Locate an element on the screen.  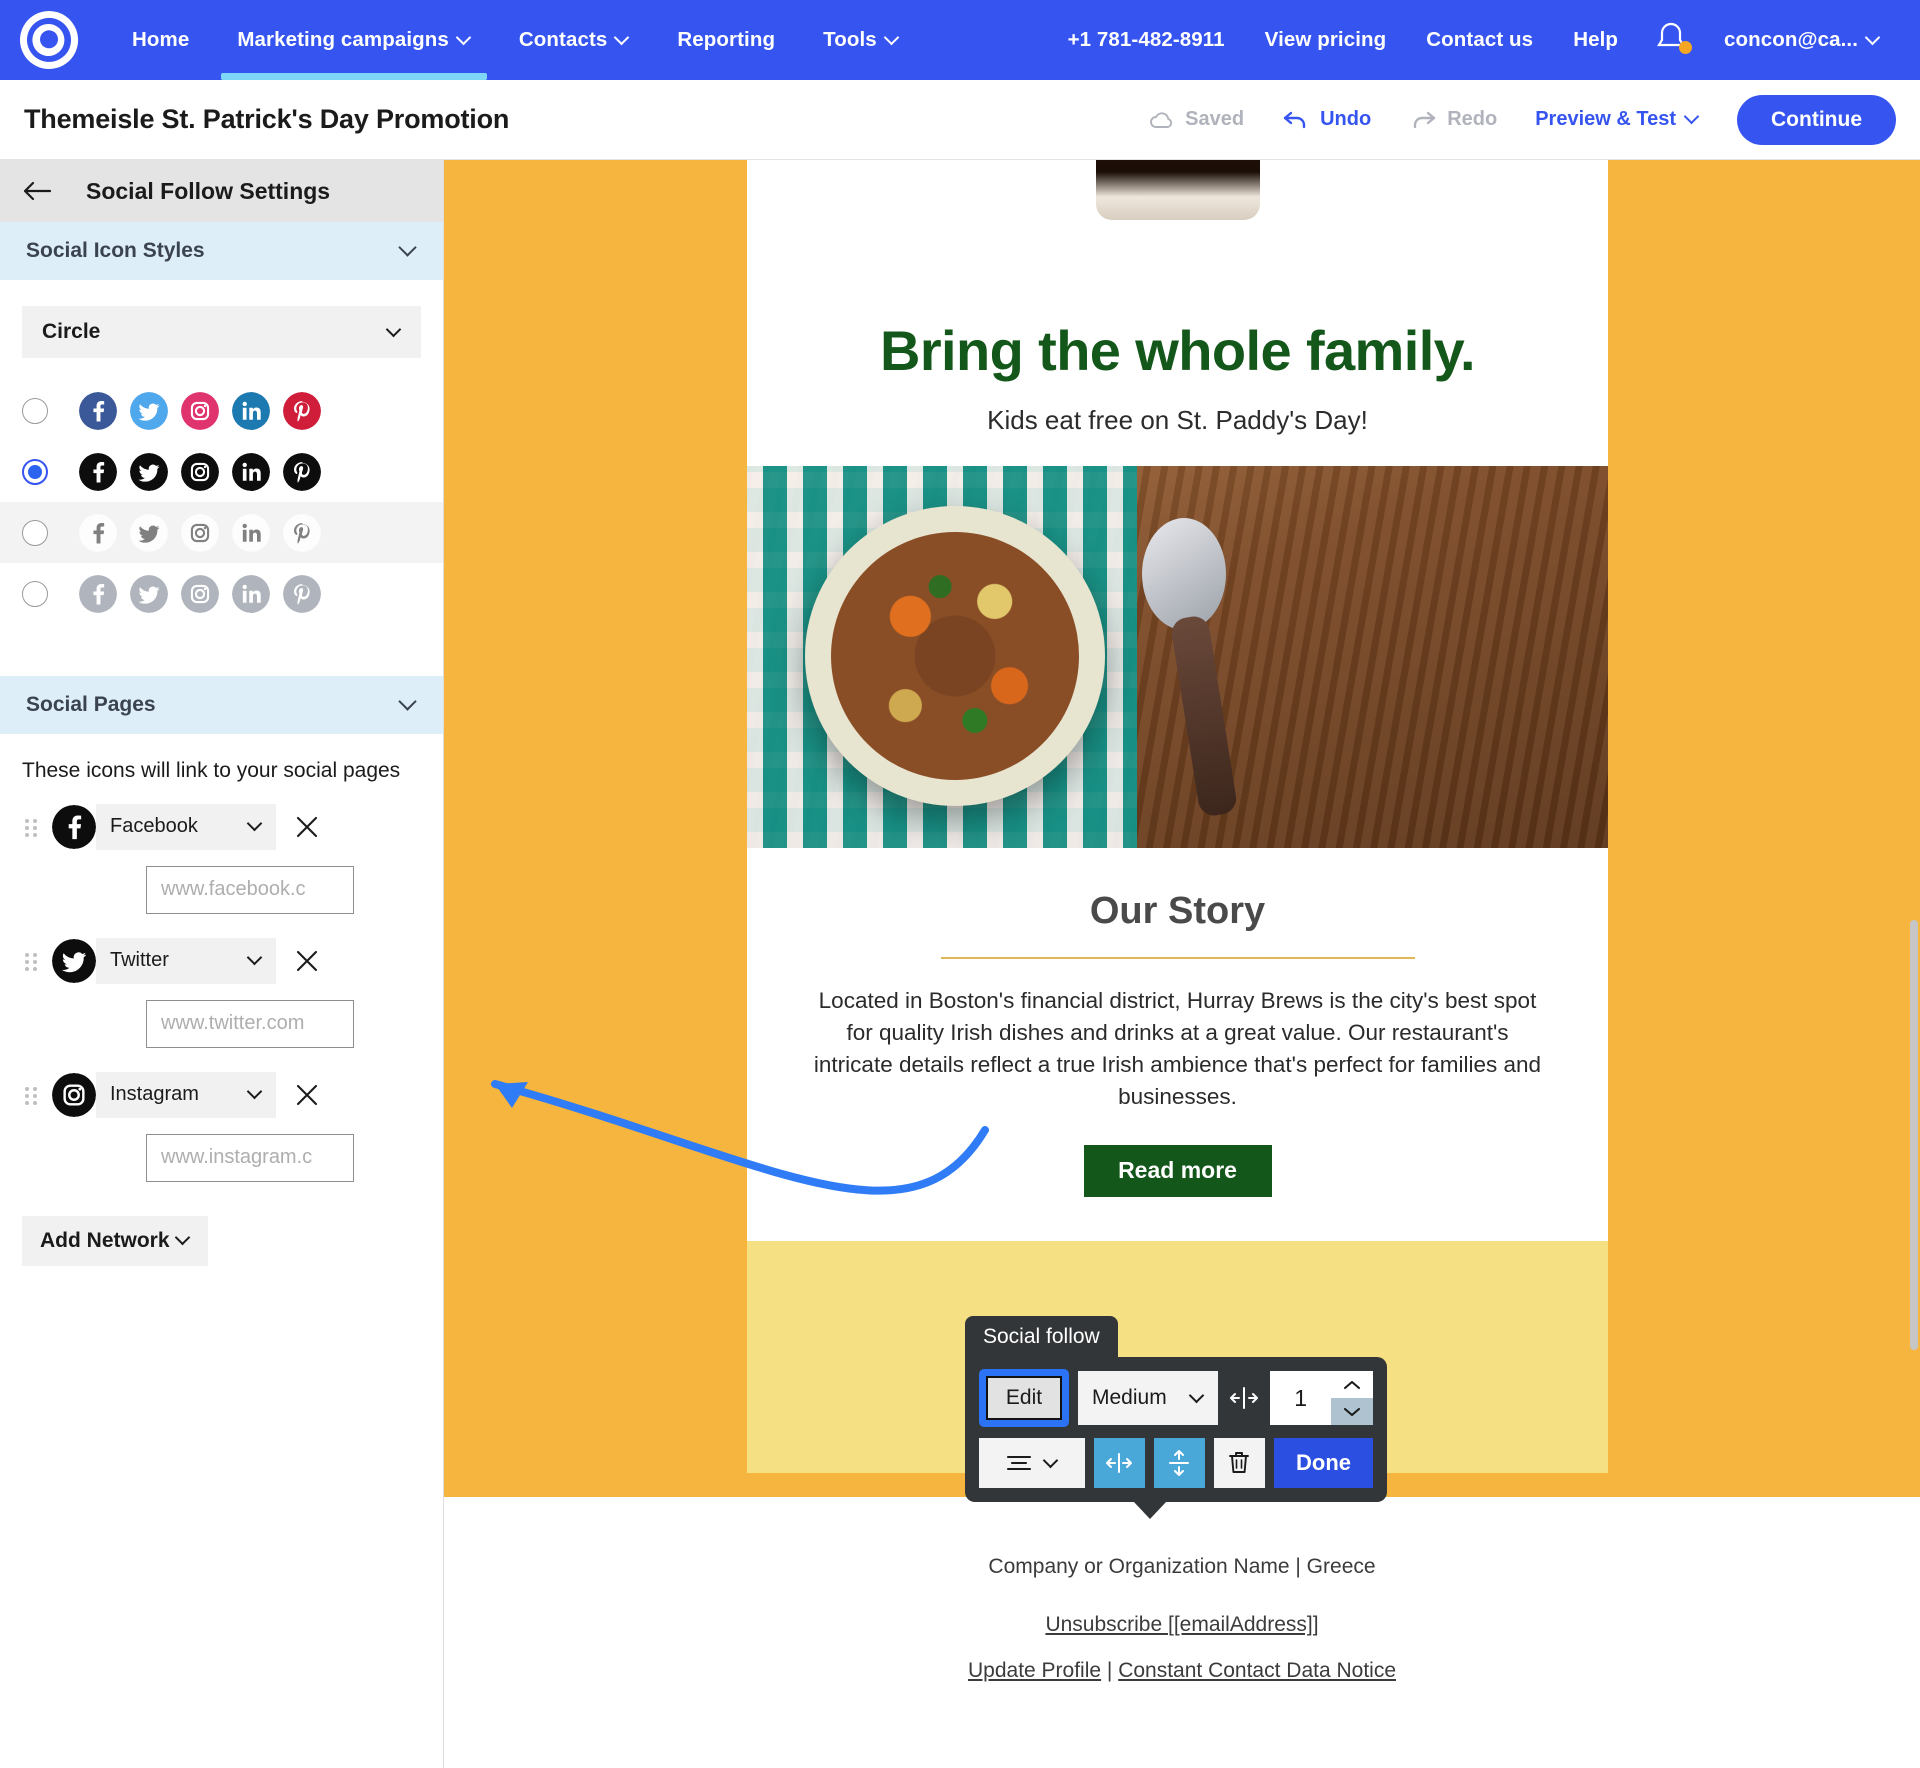
data-notice-link: Constant Contact Data Notice is located at coordinates (1257, 1670).